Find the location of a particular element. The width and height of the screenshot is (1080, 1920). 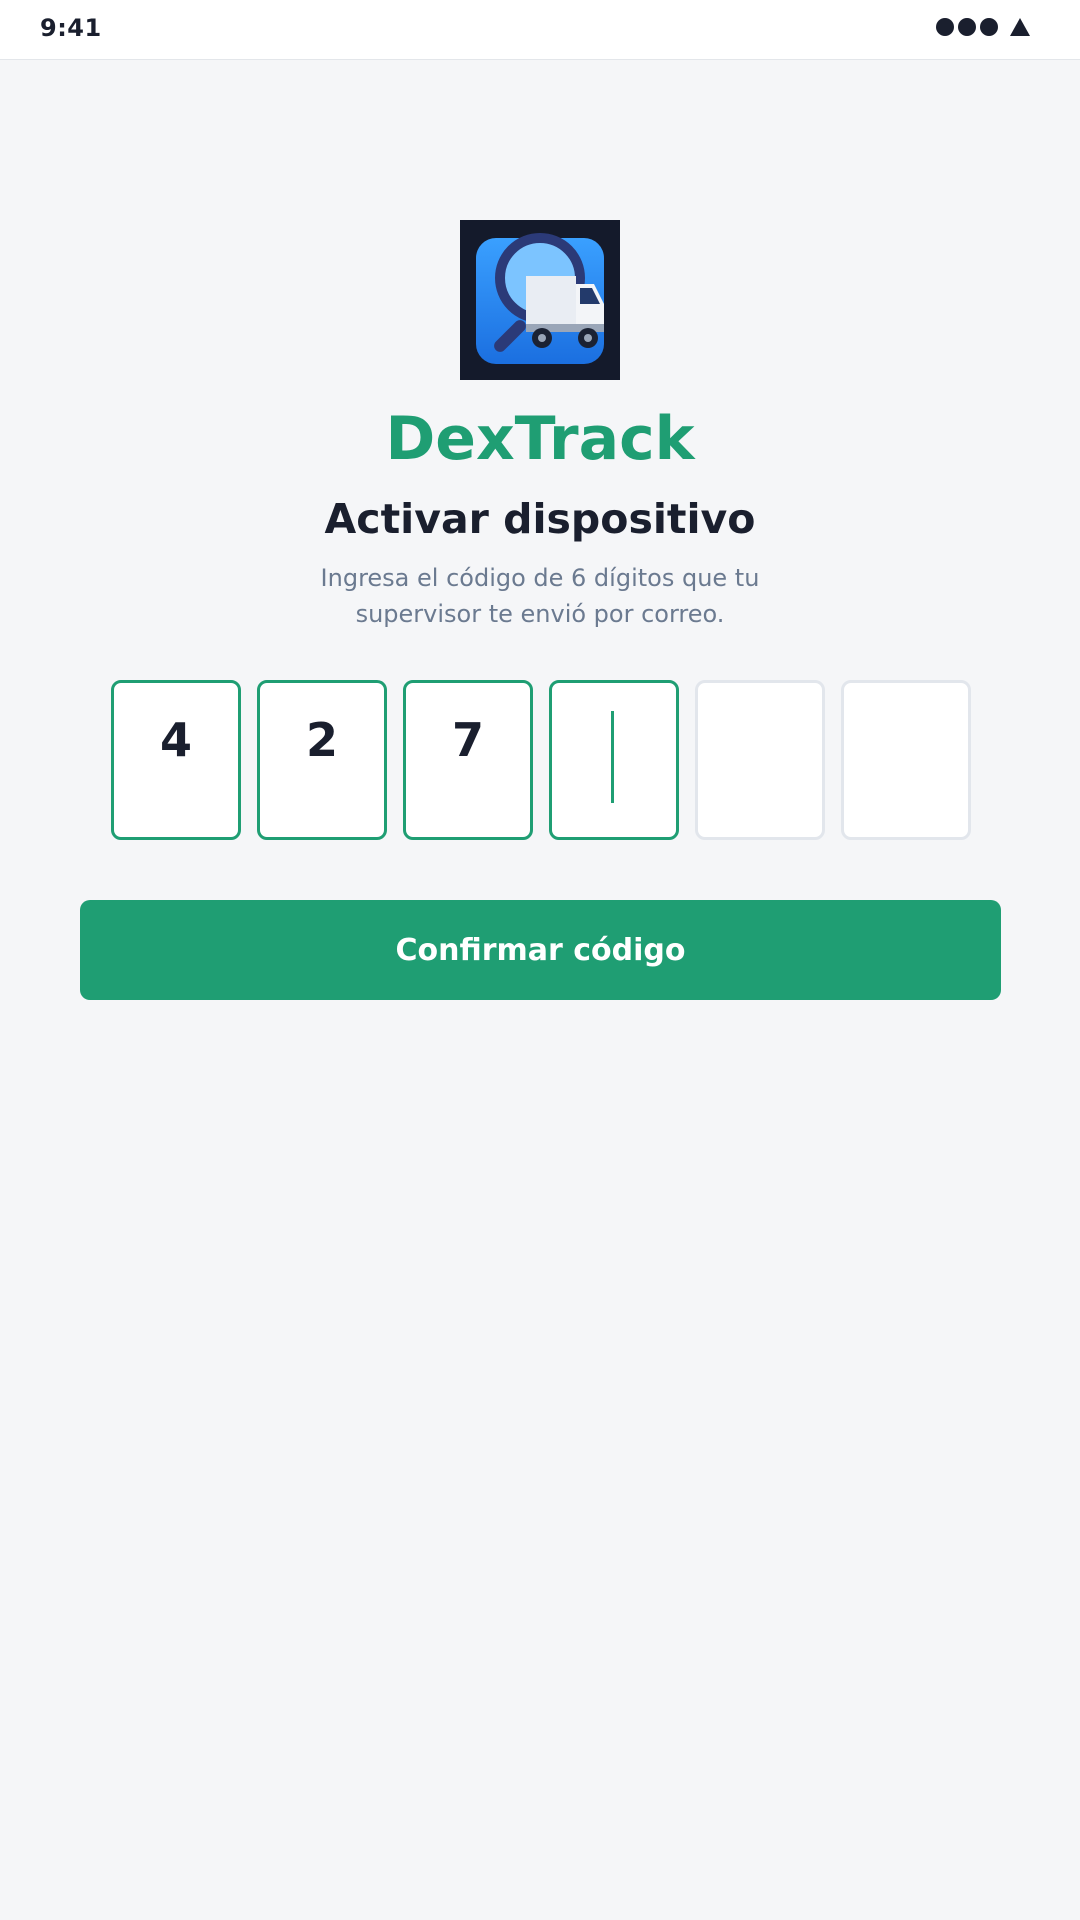

code-digit-box-2: 2 is located at coordinates (322, 760).